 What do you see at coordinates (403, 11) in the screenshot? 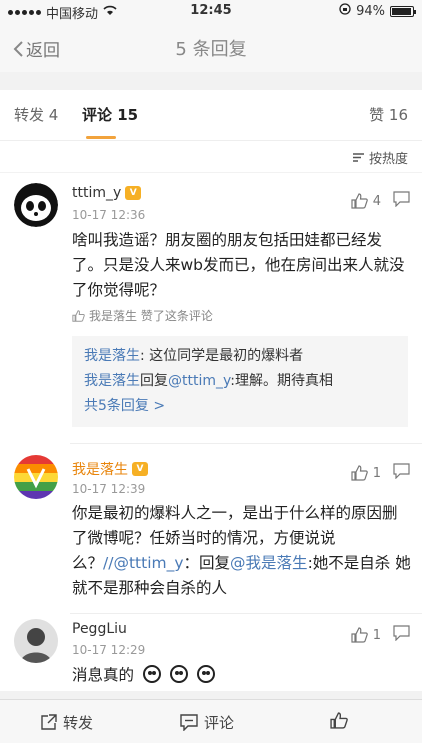
I see `battery-icon` at bounding box center [403, 11].